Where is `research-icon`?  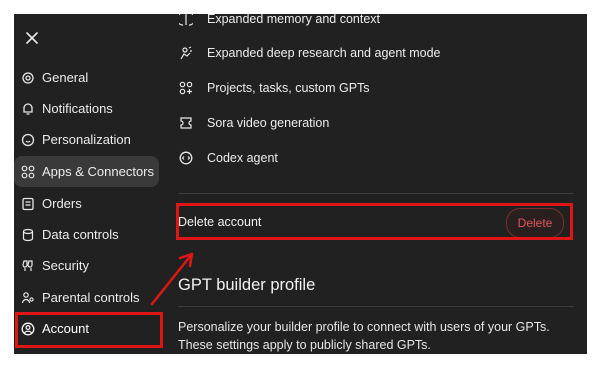 research-icon is located at coordinates (186, 53).